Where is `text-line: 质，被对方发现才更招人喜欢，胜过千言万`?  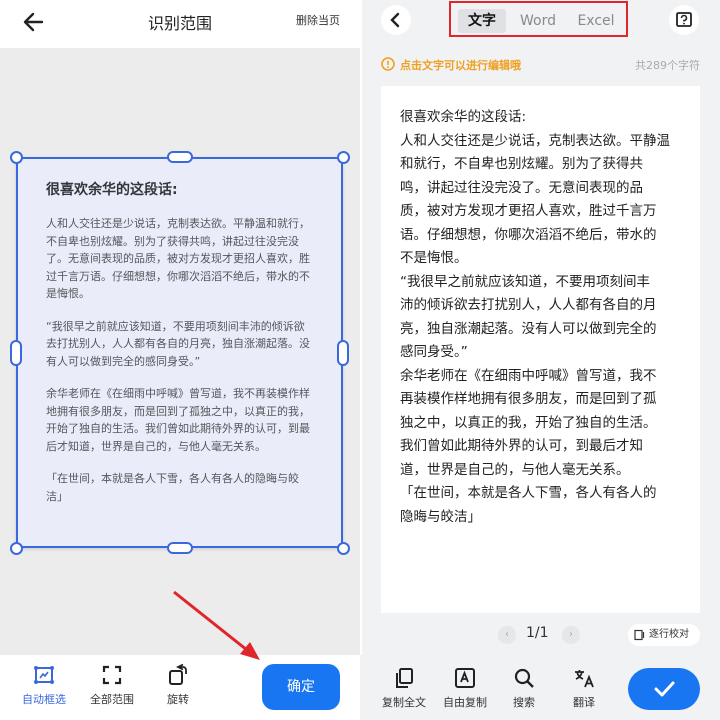
text-line: 质，被对方发现才更招人喜欢，胜过千言万 is located at coordinates (542, 212).